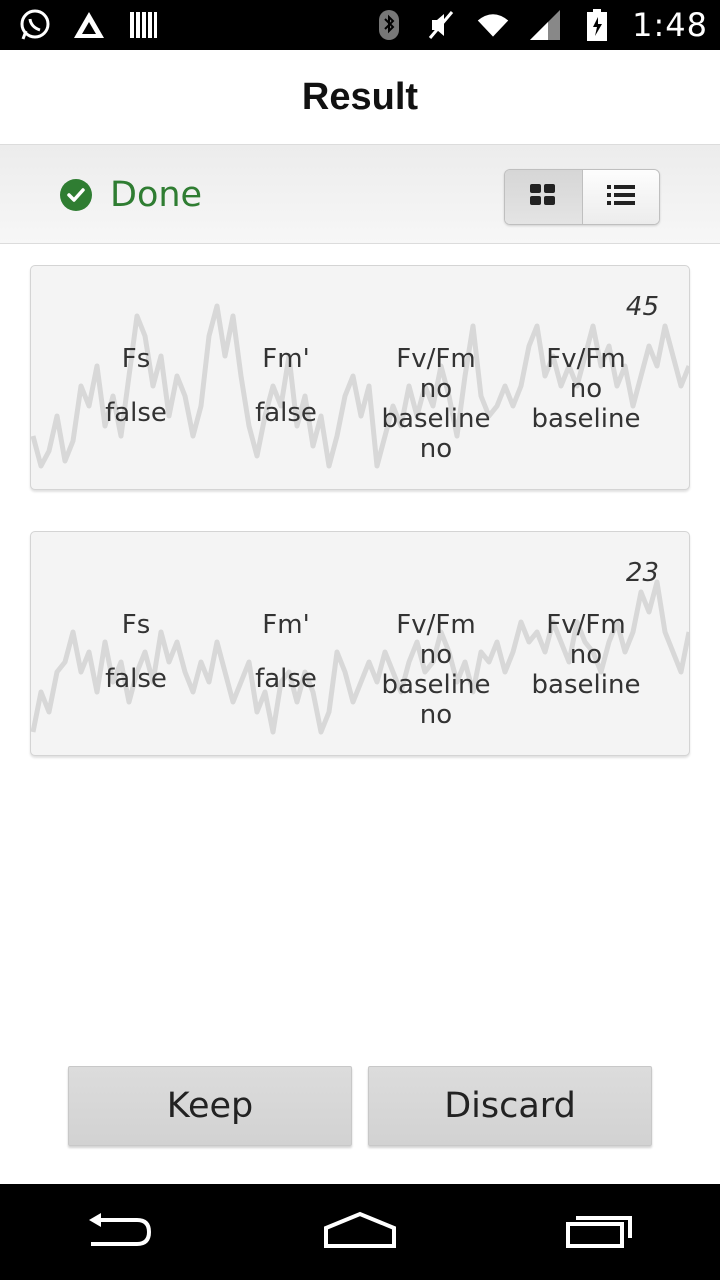  What do you see at coordinates (89, 25) in the screenshot?
I see `triangle-app-icon` at bounding box center [89, 25].